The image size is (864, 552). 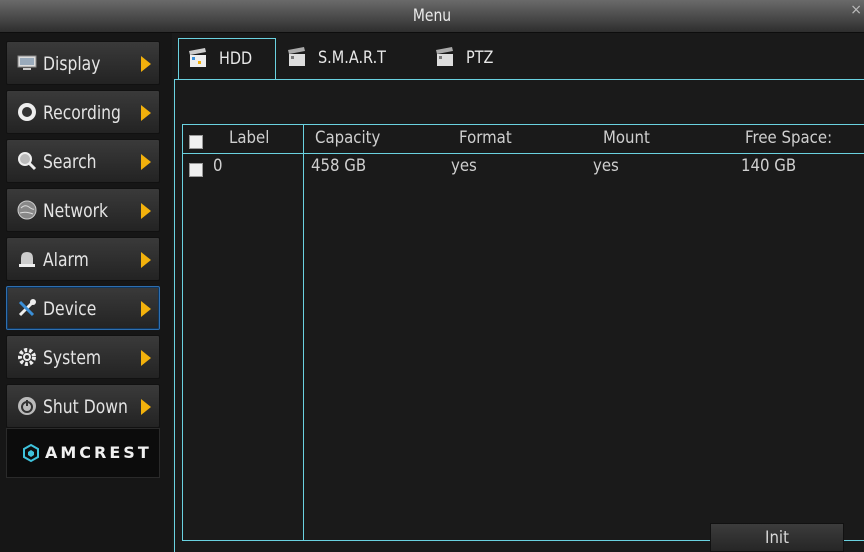 I want to click on tab-label: S.M.A.R.T, so click(x=352, y=58).